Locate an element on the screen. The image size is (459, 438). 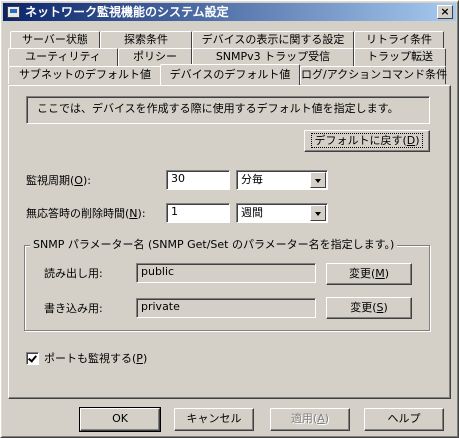
tab-label: リトライ条件 is located at coordinates (399, 39).